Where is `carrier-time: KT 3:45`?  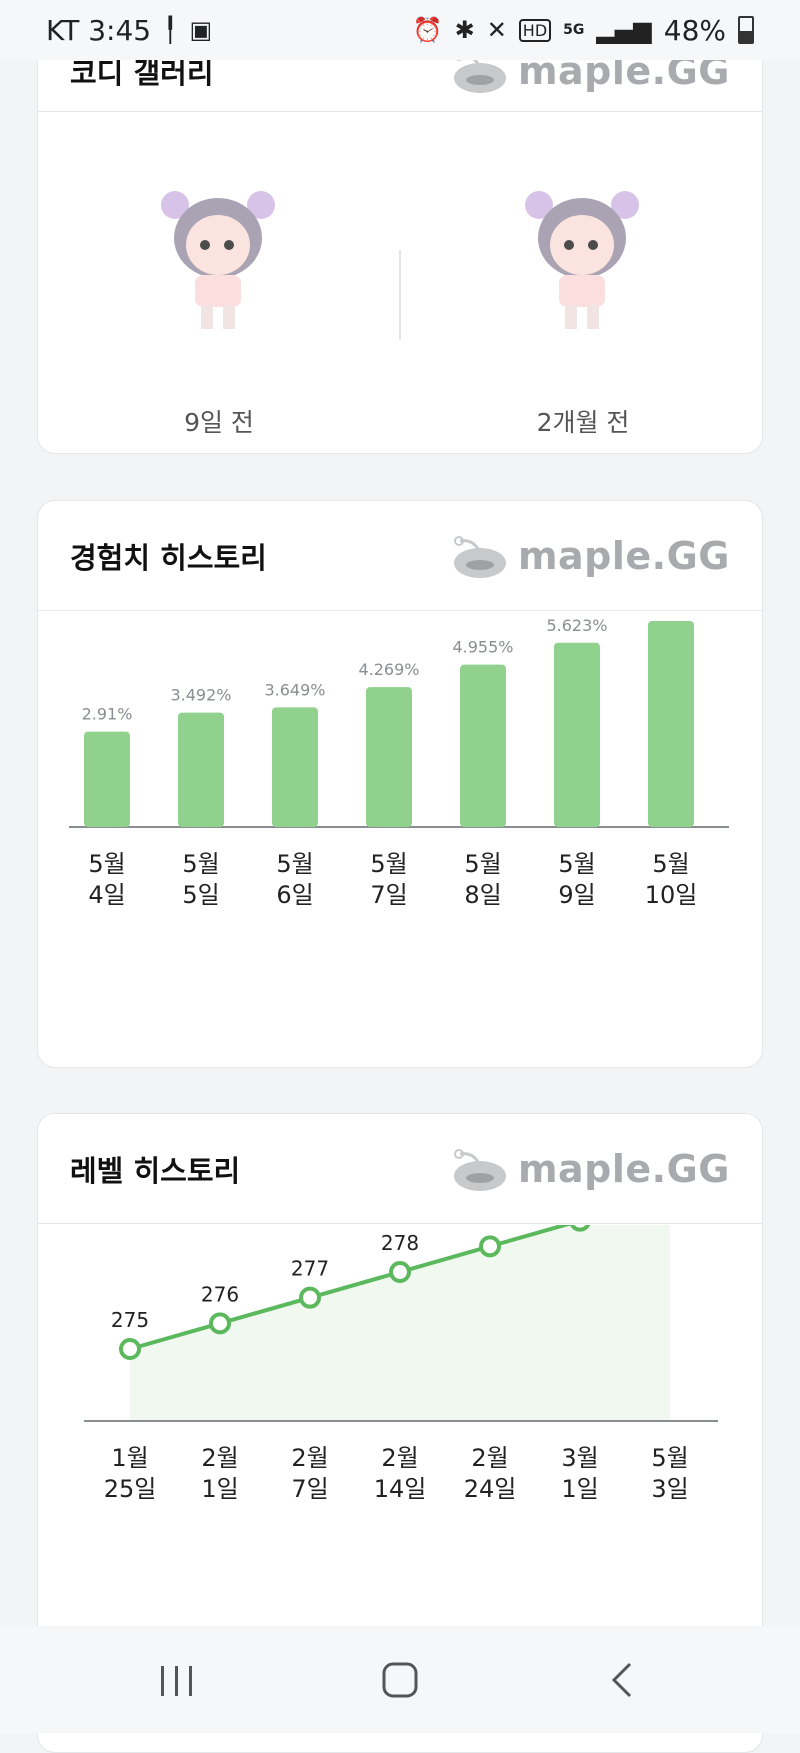 carrier-time: KT 3:45 is located at coordinates (99, 30).